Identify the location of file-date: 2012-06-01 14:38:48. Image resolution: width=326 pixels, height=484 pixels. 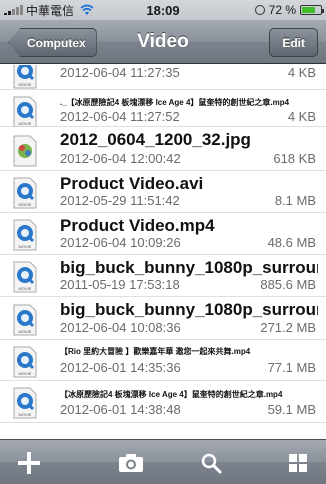
(120, 409).